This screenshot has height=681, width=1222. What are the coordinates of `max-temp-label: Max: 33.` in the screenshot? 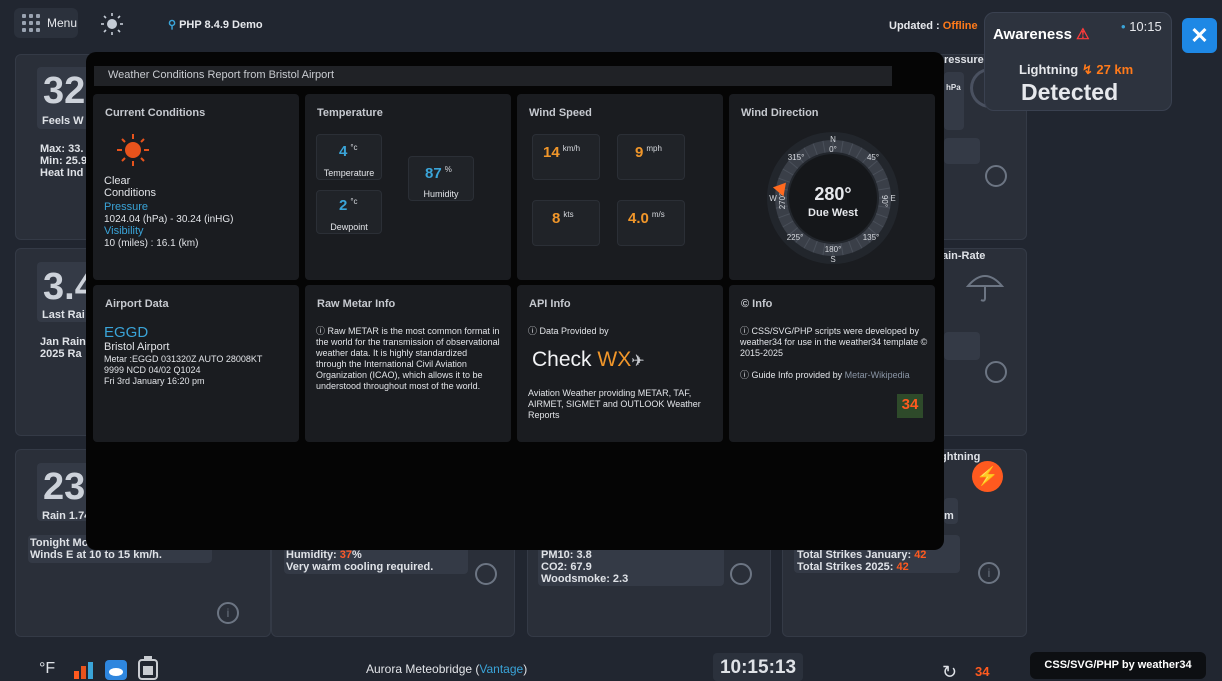 It's located at (62, 149).